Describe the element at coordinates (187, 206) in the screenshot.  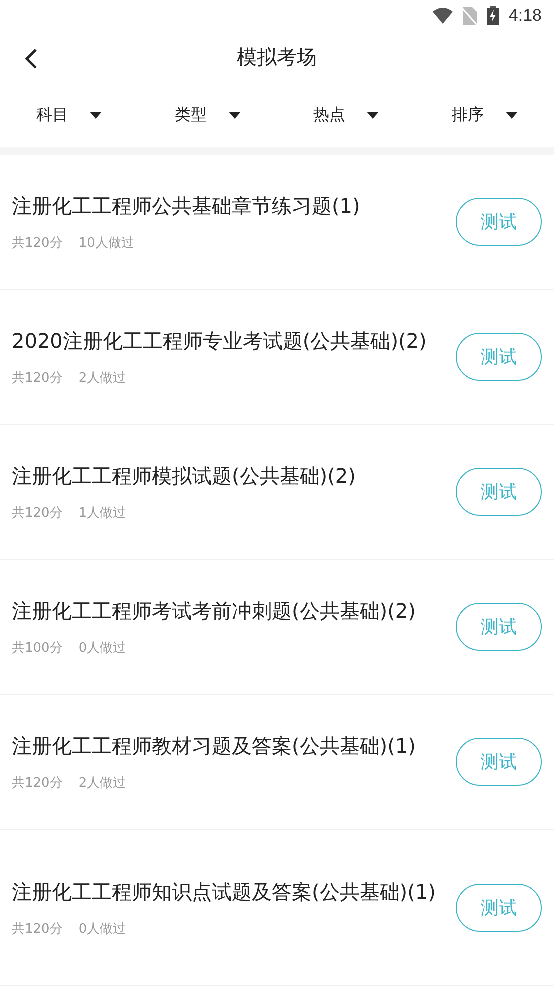
I see `exam-title: 注册化工工程师公共基础章节练习题(1)` at that location.